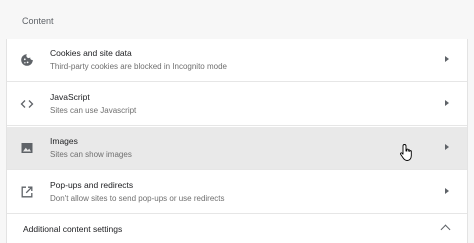 This screenshot has width=474, height=243. Describe the element at coordinates (445, 229) in the screenshot. I see `chevron-up-icon` at that location.